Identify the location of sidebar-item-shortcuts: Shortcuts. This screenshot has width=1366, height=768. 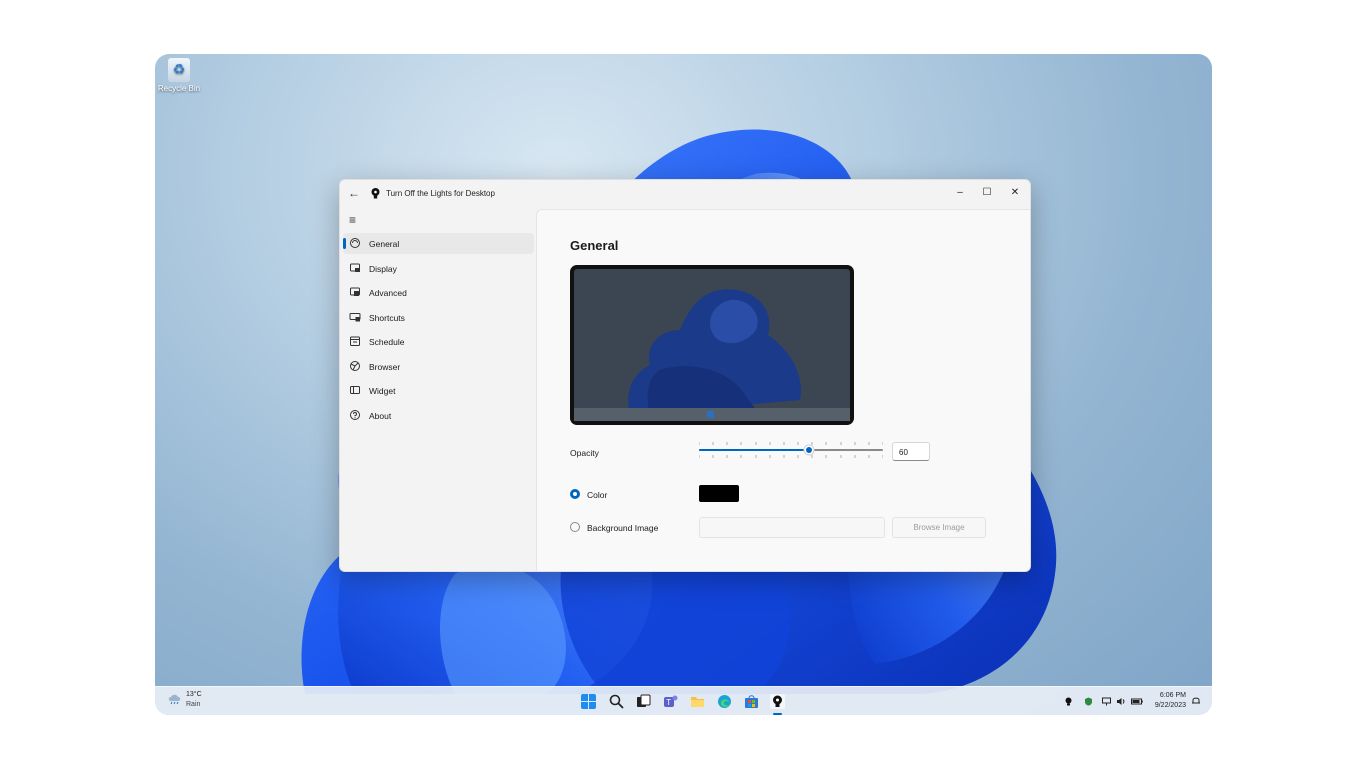
(438, 317).